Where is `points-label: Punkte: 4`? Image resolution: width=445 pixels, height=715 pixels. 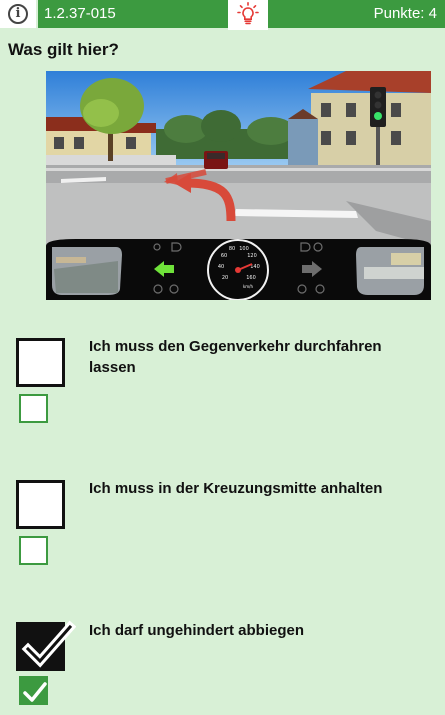
points-label: Punkte: 4 is located at coordinates (356, 14).